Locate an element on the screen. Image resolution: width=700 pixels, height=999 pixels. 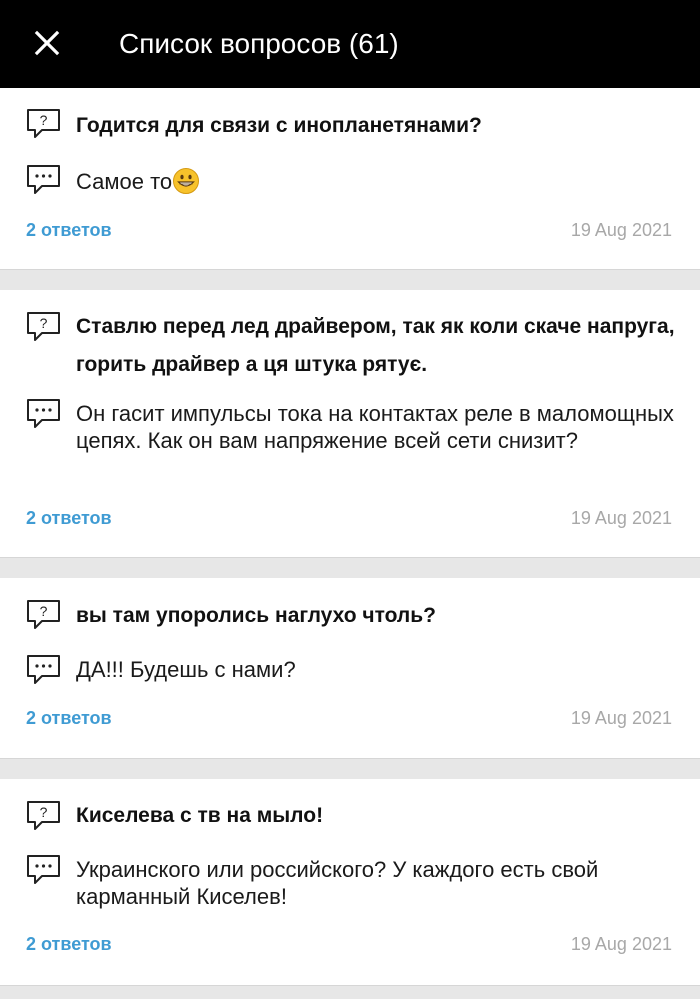
close-button is located at coordinates (48, 44).